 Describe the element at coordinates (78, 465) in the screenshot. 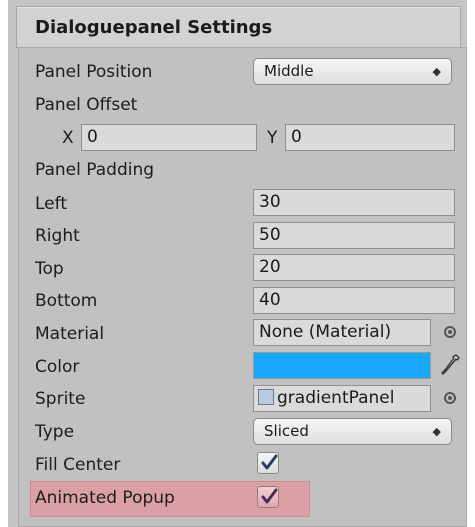

I see `fill-center-label: Fill Center` at that location.